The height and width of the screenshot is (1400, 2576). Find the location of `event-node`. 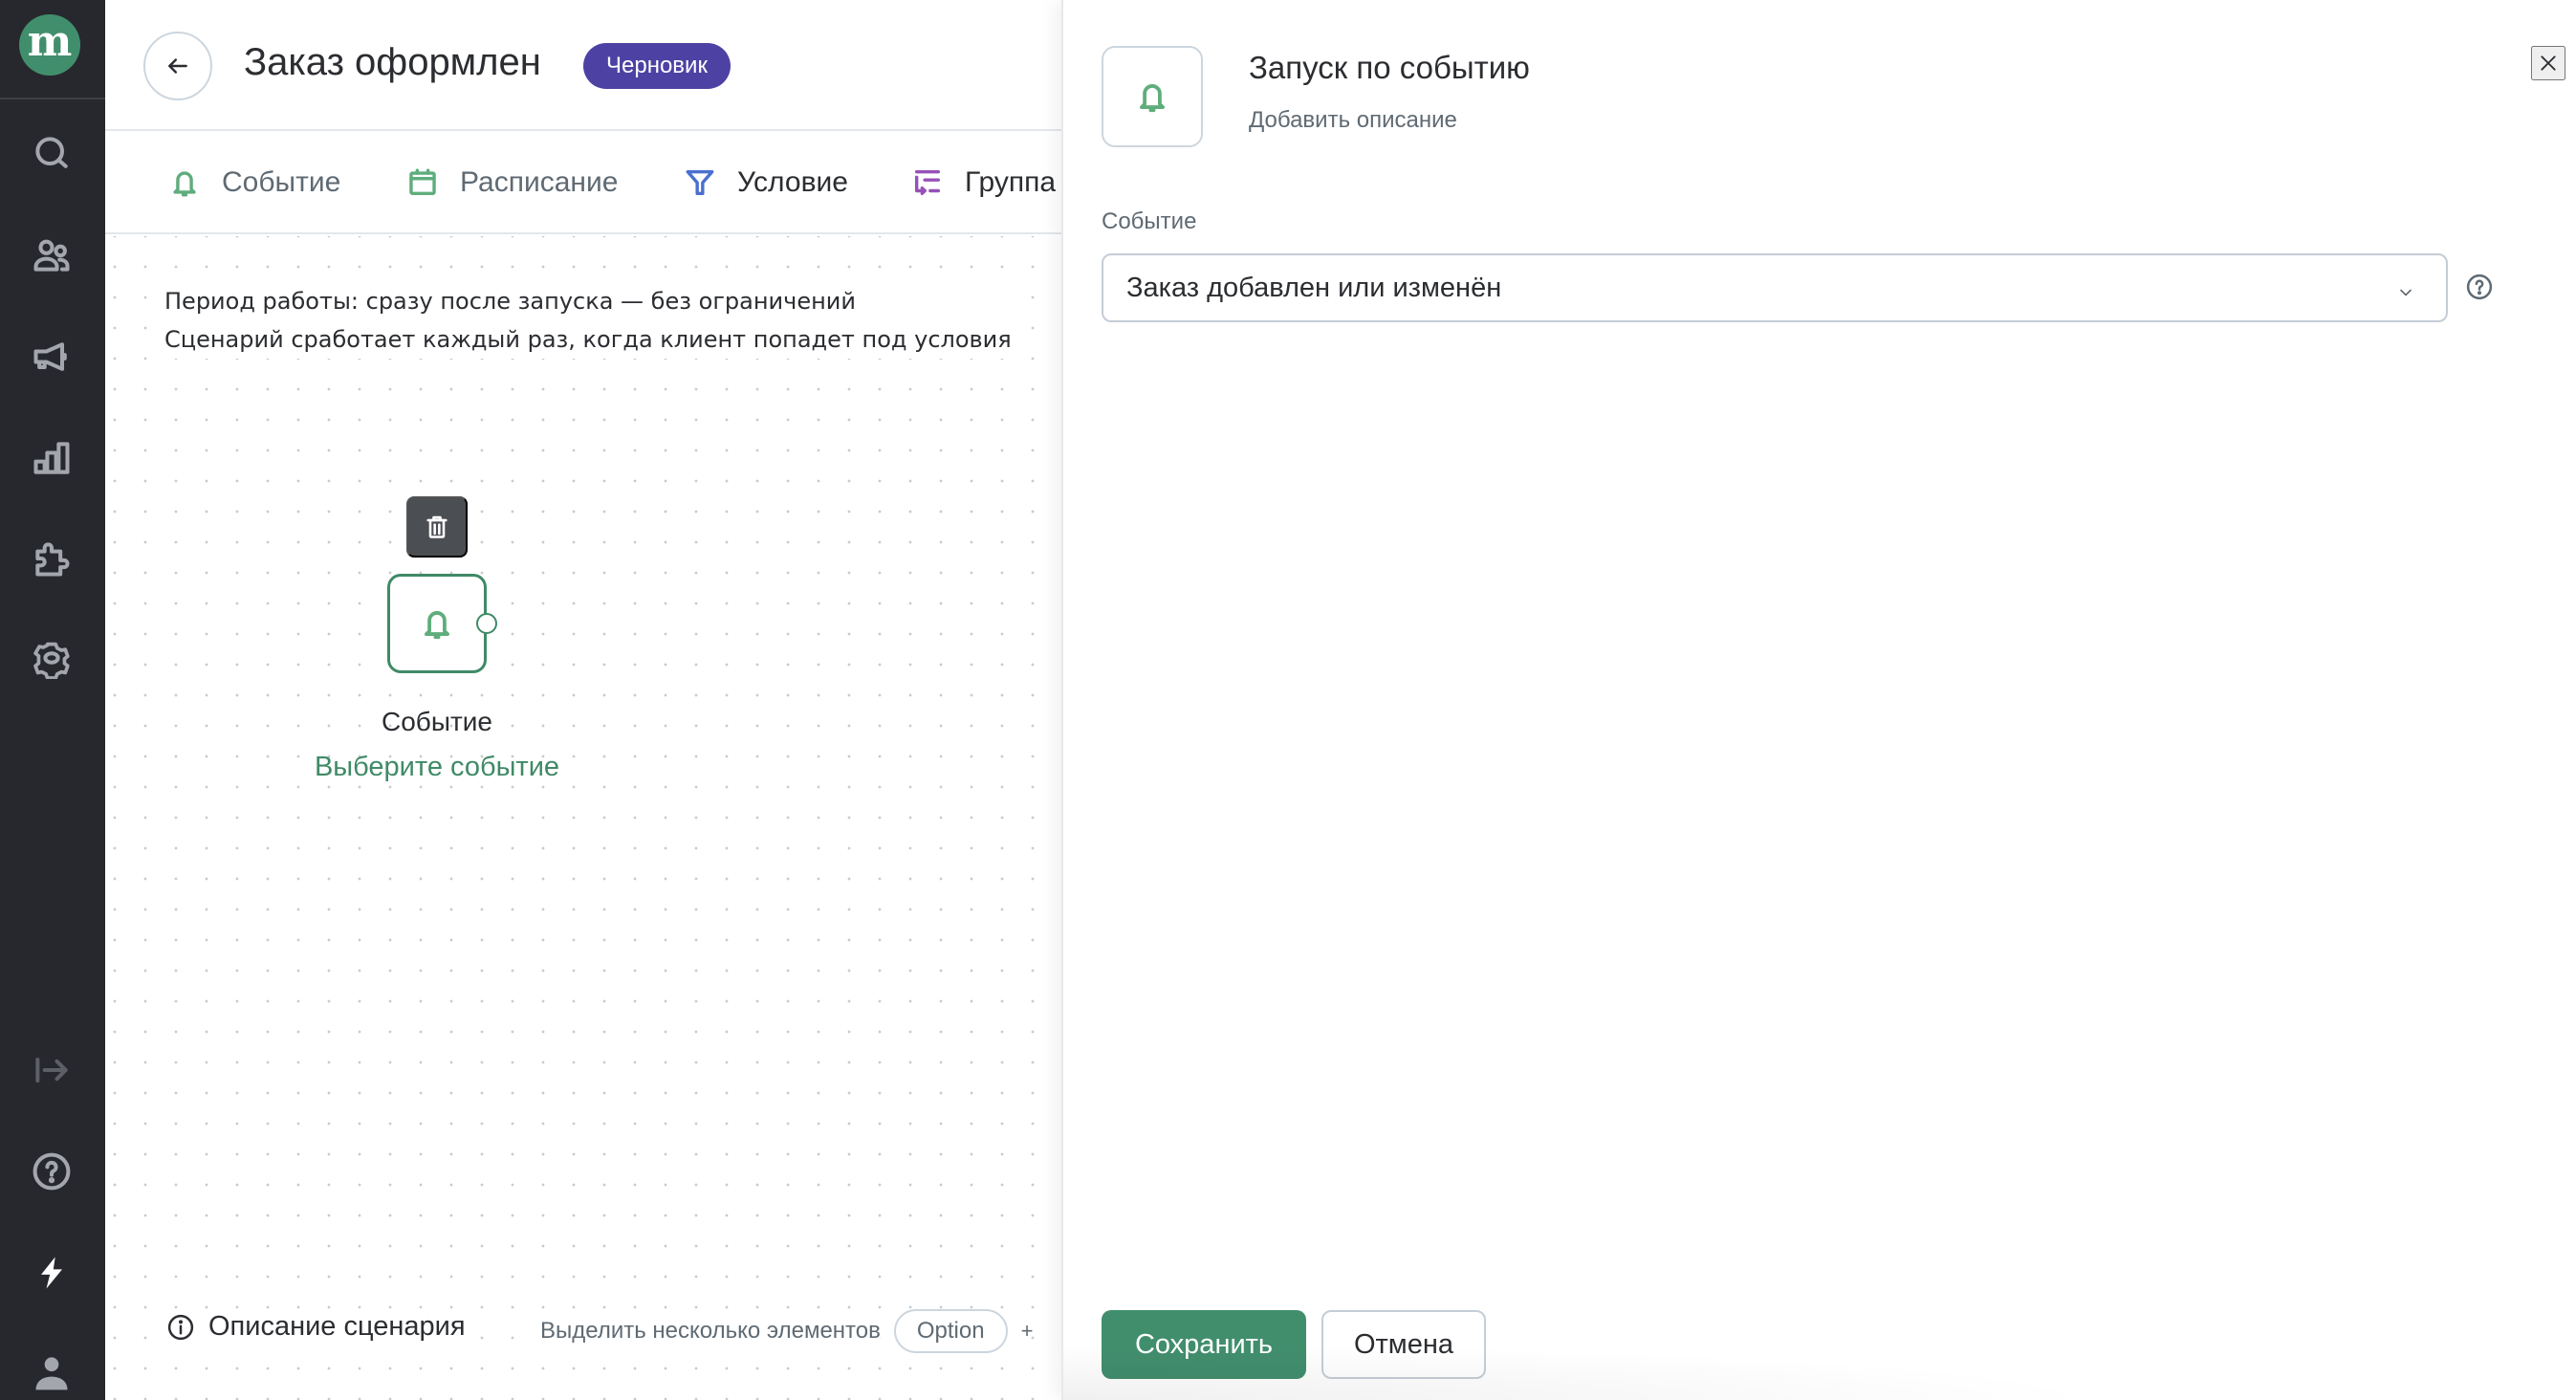

event-node is located at coordinates (437, 624).